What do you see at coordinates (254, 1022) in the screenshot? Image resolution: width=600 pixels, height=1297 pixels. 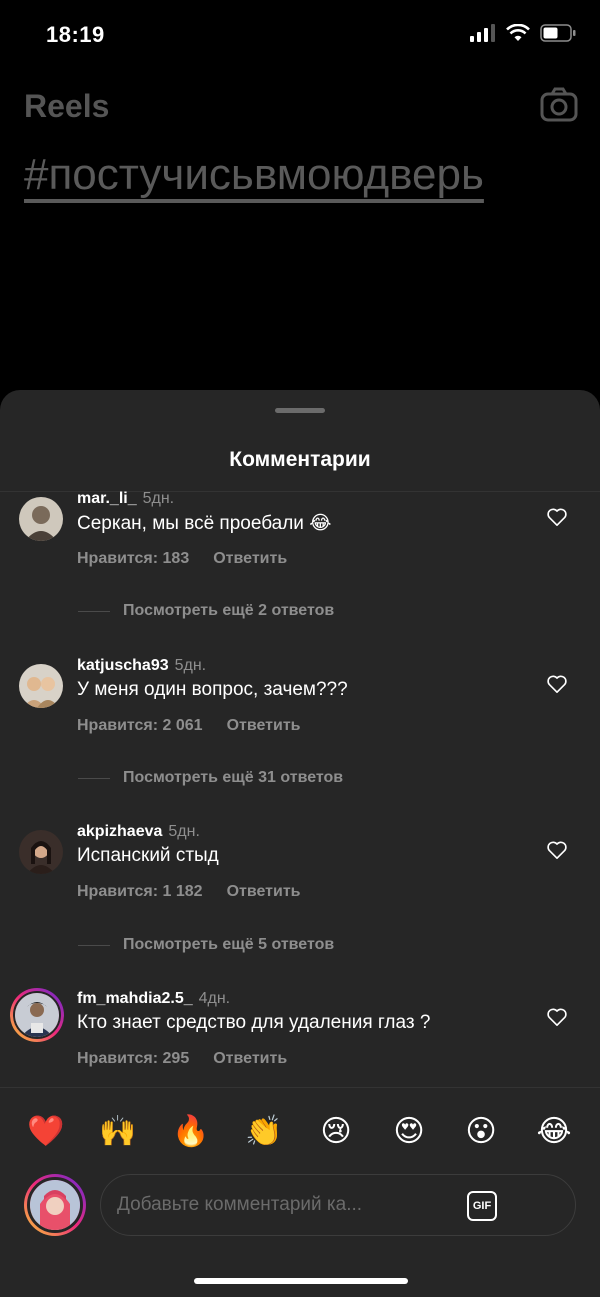 I see `comment-text: Кто знает средство для удаления глаз ?` at bounding box center [254, 1022].